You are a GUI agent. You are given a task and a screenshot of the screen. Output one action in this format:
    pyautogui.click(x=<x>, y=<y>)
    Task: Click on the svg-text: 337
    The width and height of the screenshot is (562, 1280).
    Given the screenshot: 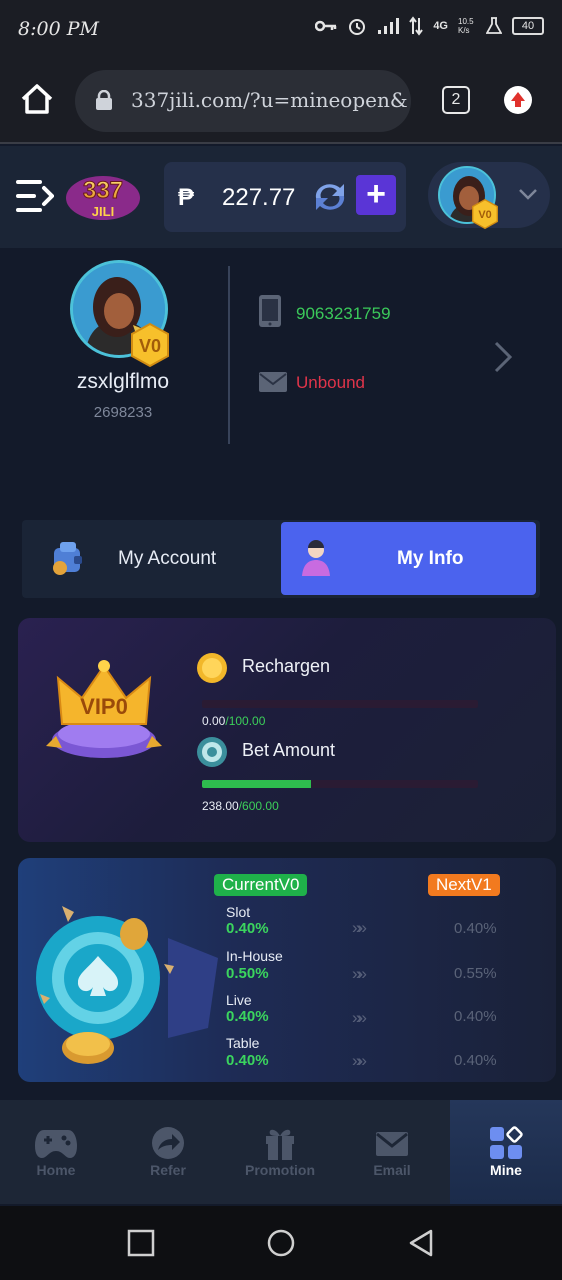 What is the action you would take?
    pyautogui.click(x=103, y=190)
    